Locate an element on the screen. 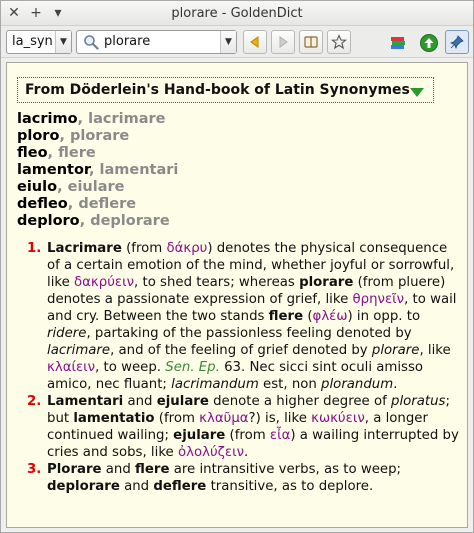 The height and width of the screenshot is (533, 474). forward-icon is located at coordinates (283, 42).